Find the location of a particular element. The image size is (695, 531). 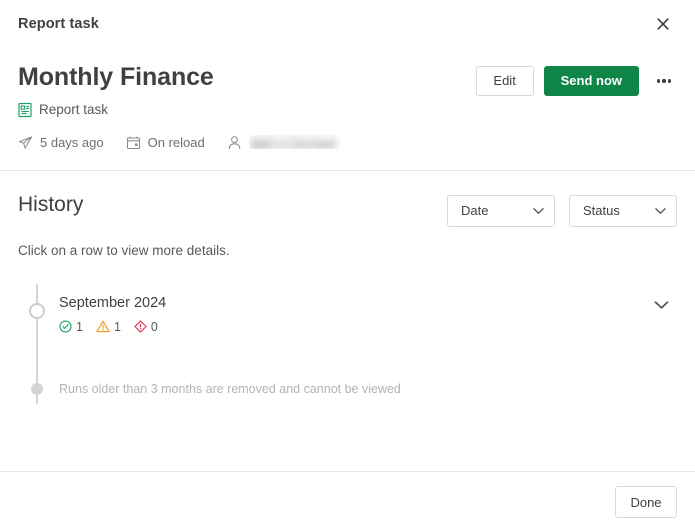

edit-button: Edit is located at coordinates (504, 81).